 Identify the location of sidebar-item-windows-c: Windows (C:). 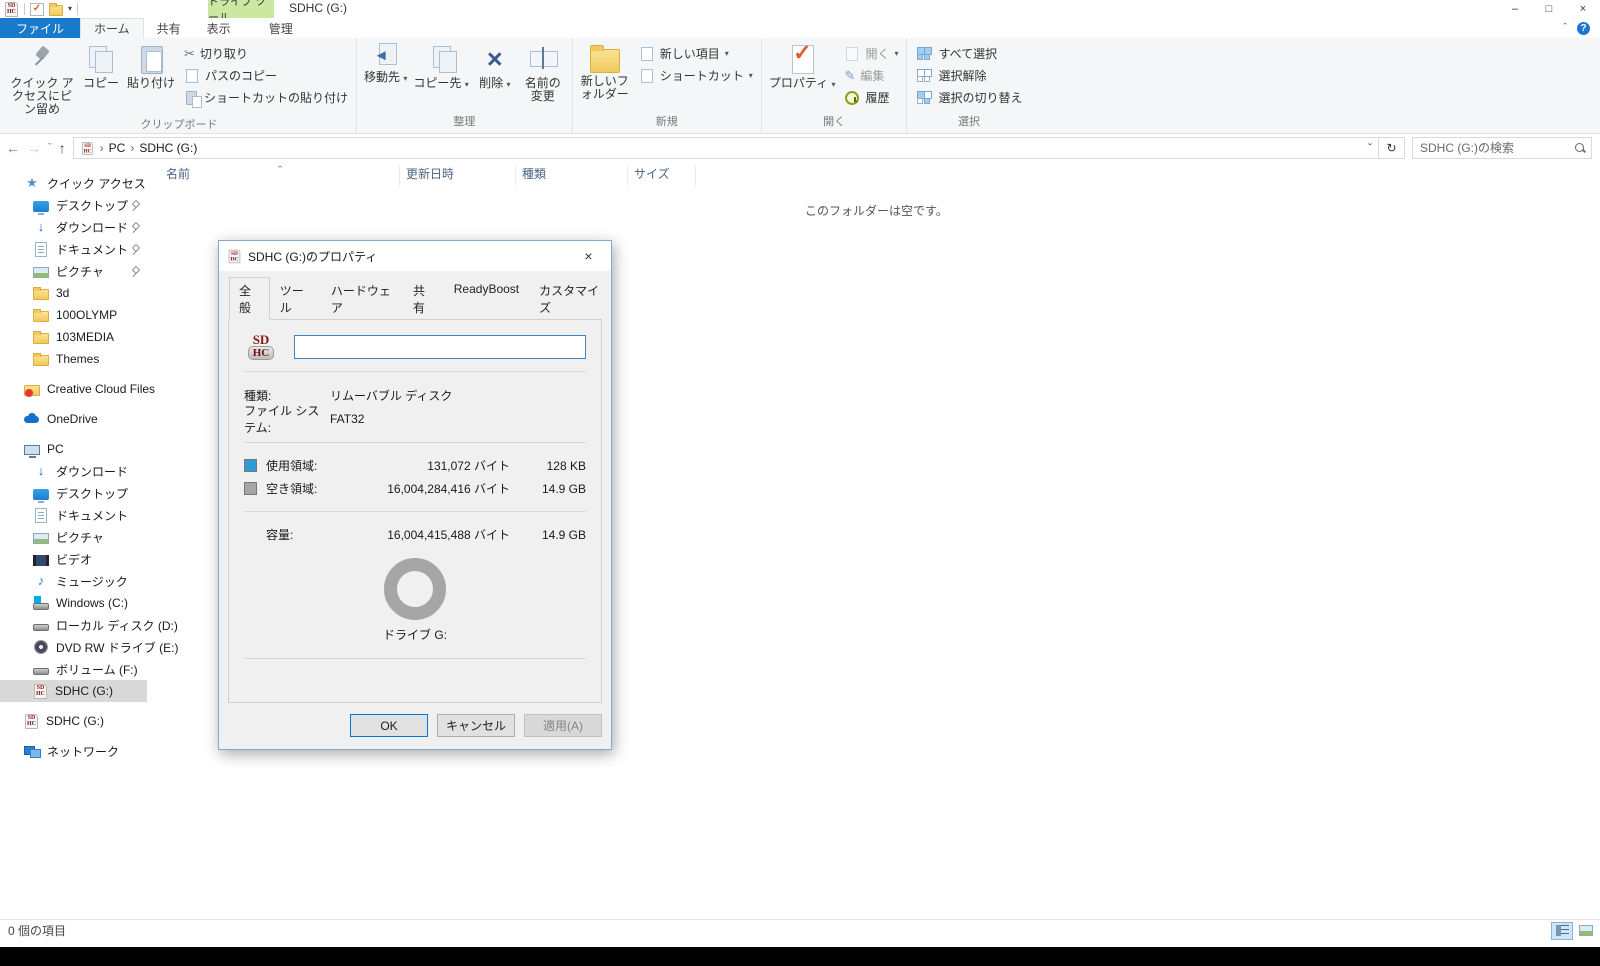
(73, 603).